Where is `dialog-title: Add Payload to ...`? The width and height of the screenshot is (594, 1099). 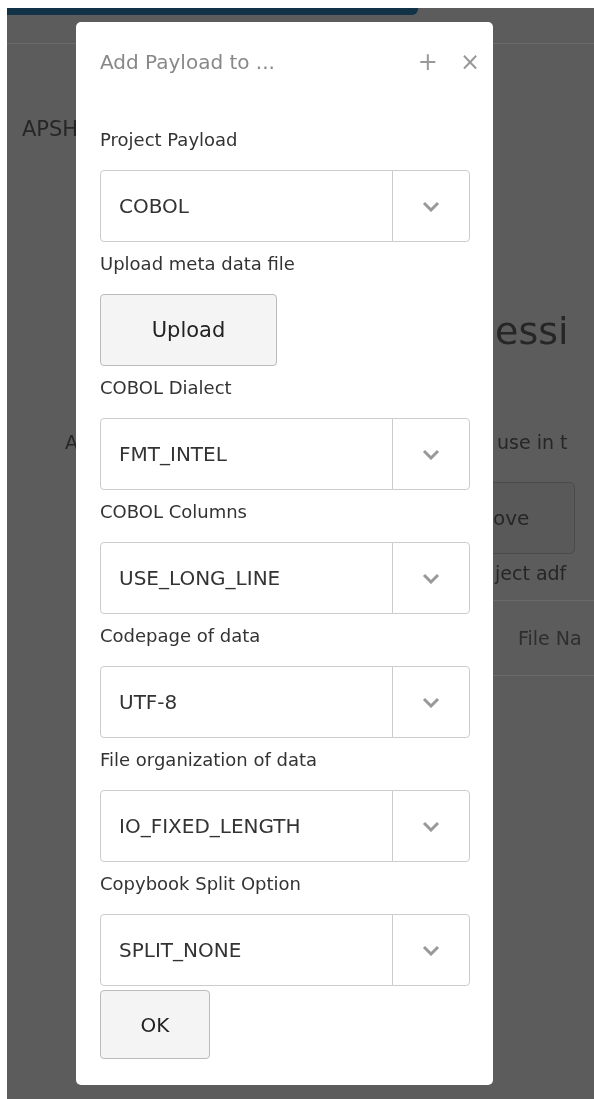 dialog-title: Add Payload to ... is located at coordinates (188, 62).